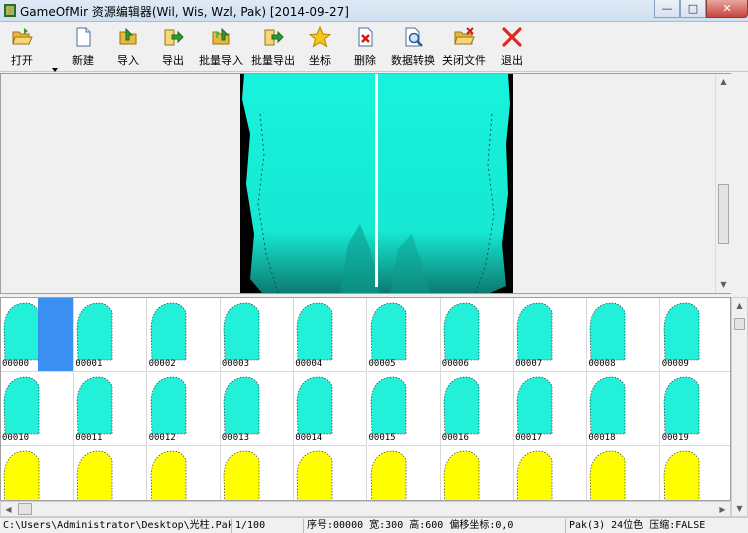 Image resolution: width=748 pixels, height=533 pixels. Describe the element at coordinates (722, 509) in the screenshot. I see `scroll-right-icon: ▶` at that location.